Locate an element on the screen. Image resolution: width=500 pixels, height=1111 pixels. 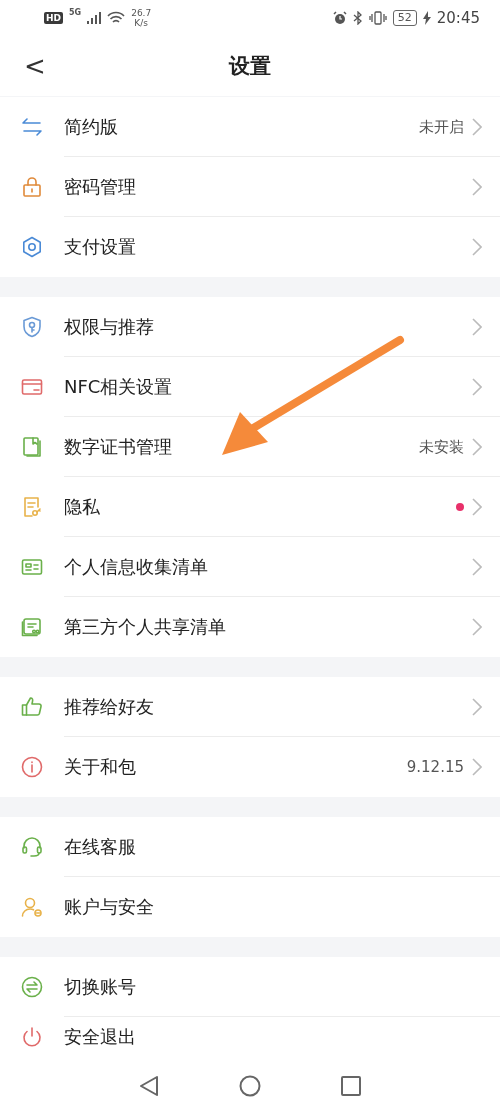
settings-row: 关于和包 9.12.15 is located at coordinates (250, 767).